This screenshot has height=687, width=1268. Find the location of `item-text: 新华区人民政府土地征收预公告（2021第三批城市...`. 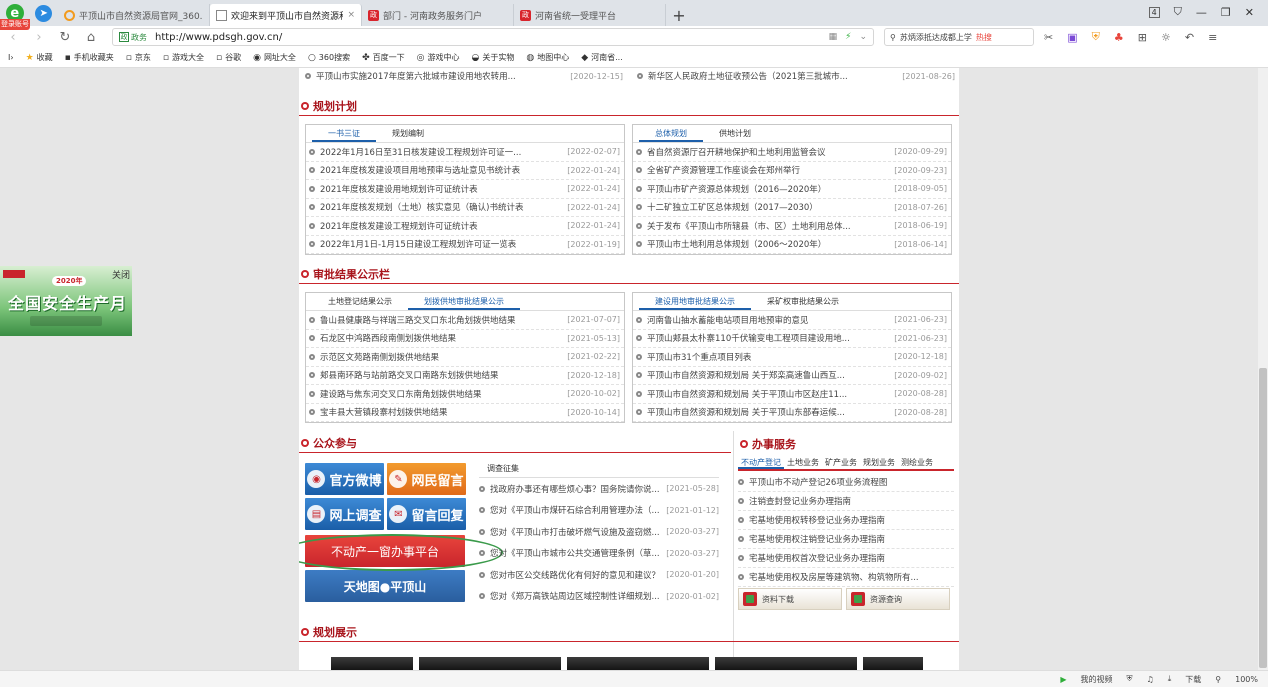

item-text: 新华区人民政府土地征收预公告（2021第三批城市... is located at coordinates (773, 76).